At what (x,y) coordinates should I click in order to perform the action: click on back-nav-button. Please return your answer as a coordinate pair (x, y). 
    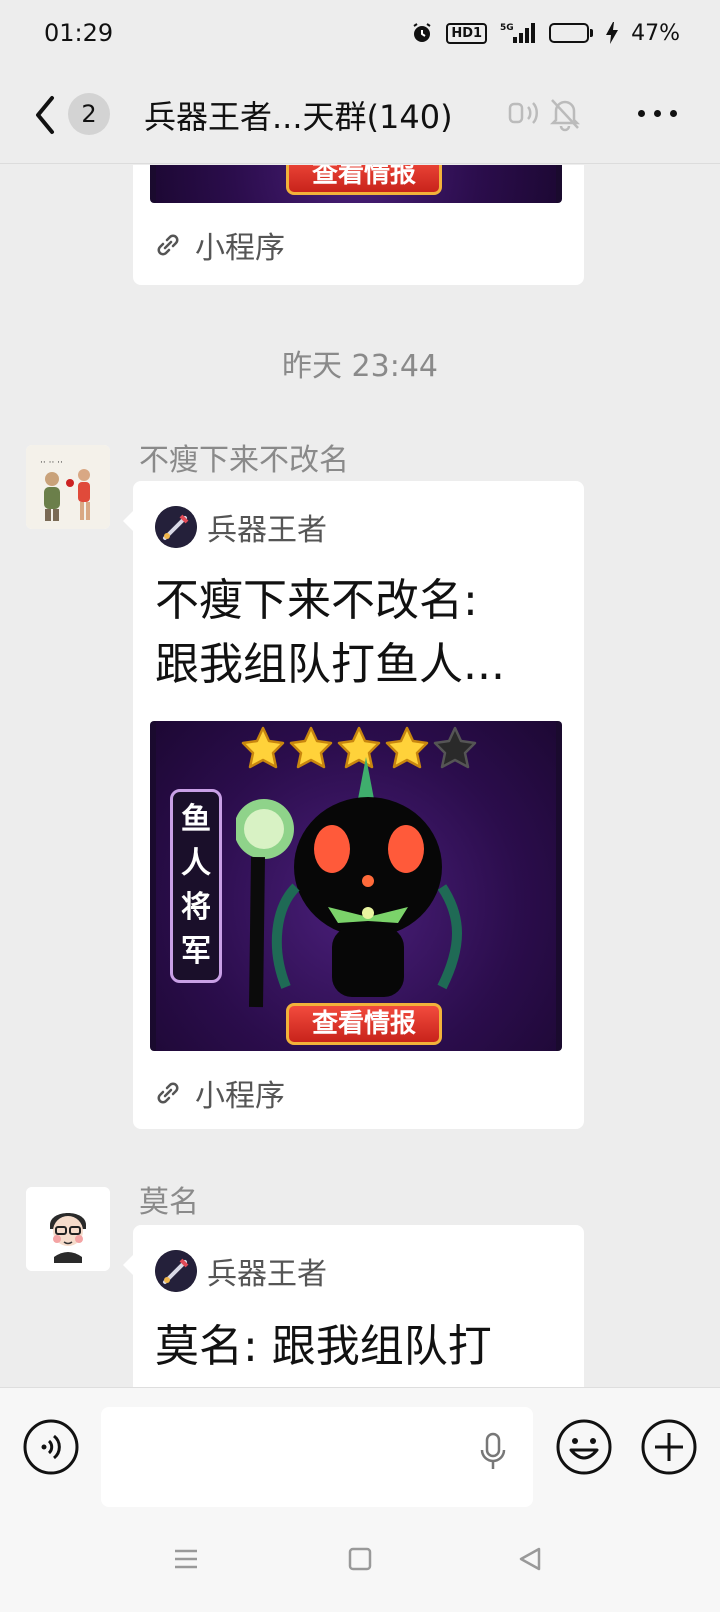
    Looking at the image, I should click on (530, 1561).